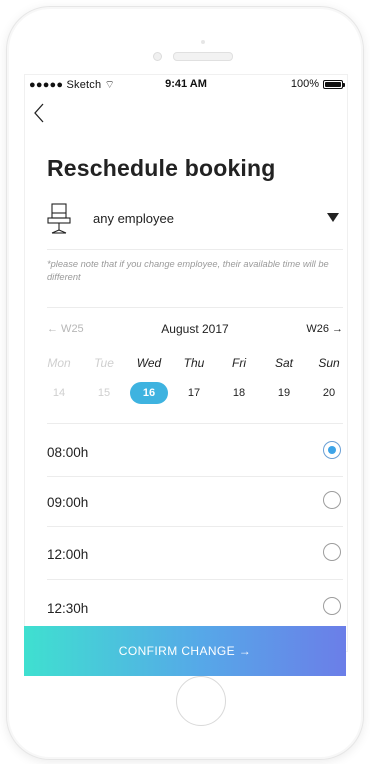 The height and width of the screenshot is (764, 370). What do you see at coordinates (186, 84) in the screenshot?
I see `status-bar: ●●●●● Sketch ⌔ 9:41 AM 100%` at bounding box center [186, 84].